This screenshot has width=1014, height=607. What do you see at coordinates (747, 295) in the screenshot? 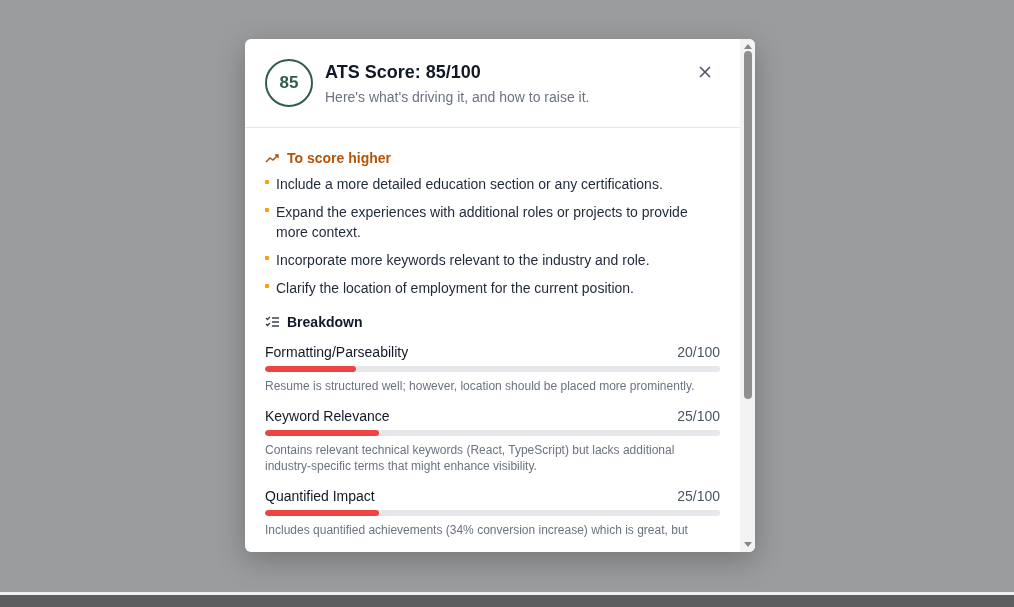
I see `scrollbar` at bounding box center [747, 295].